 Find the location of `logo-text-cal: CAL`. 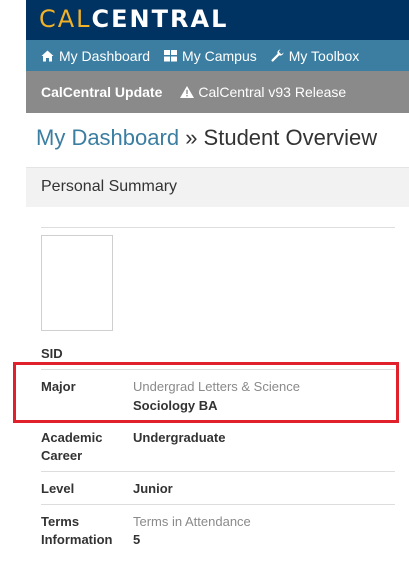

logo-text-cal: CAL is located at coordinates (65, 19).